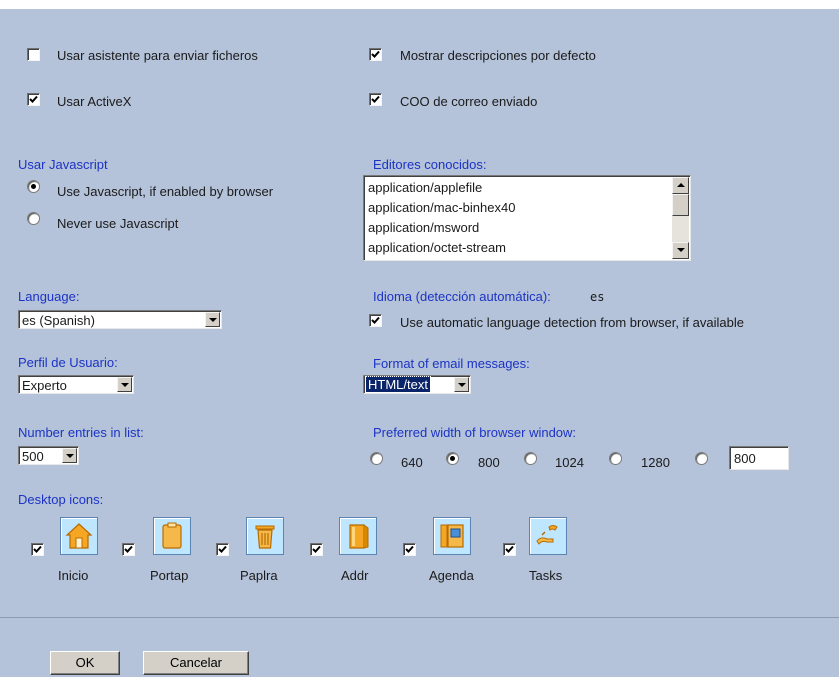 The width and height of the screenshot is (839, 677). I want to click on coo-checkbox, so click(375, 99).